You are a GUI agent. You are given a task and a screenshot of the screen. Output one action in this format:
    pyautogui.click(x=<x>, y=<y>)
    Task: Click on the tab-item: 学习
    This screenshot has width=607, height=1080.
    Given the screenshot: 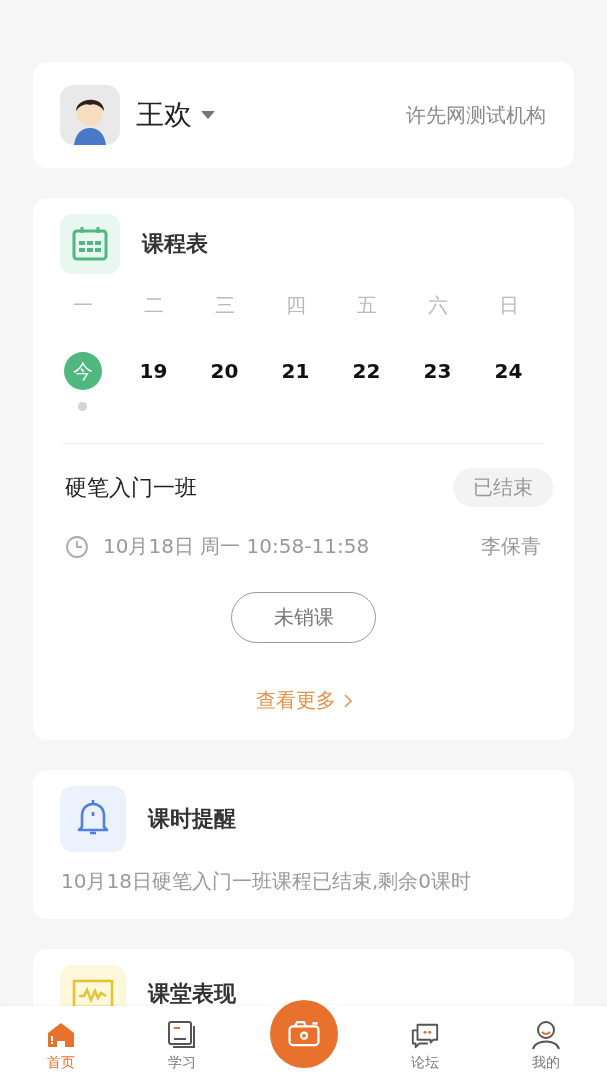 What is the action you would take?
    pyautogui.click(x=182, y=1039)
    